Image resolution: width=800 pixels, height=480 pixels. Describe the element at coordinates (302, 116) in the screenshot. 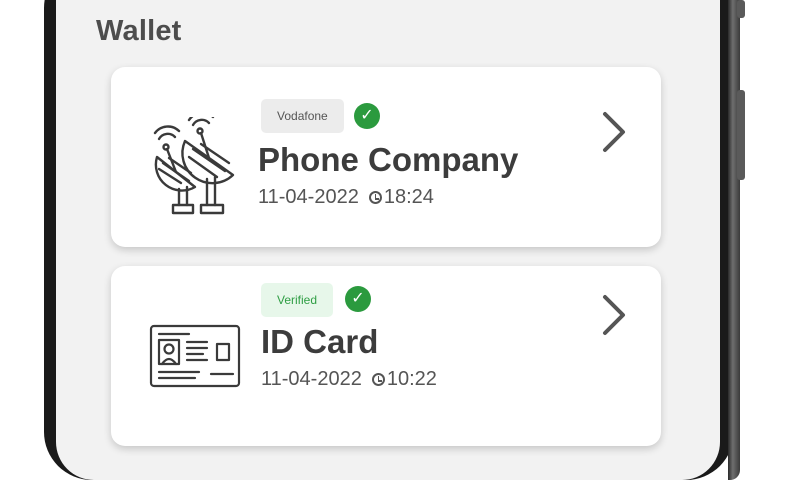

I see `carrier-badge: Vodafone` at that location.